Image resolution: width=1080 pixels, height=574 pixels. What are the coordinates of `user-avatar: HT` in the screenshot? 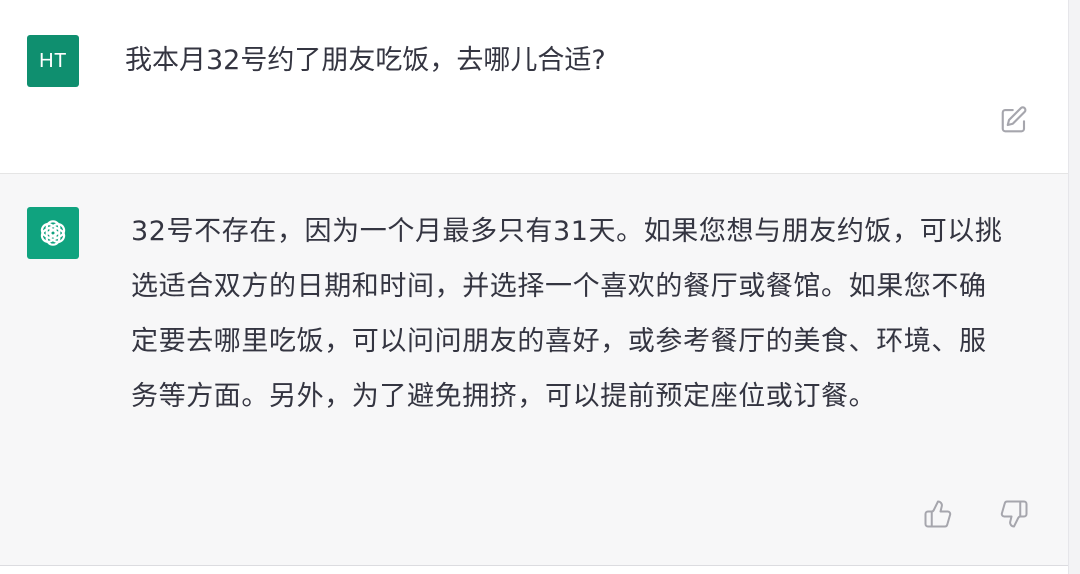 It's located at (53, 61).